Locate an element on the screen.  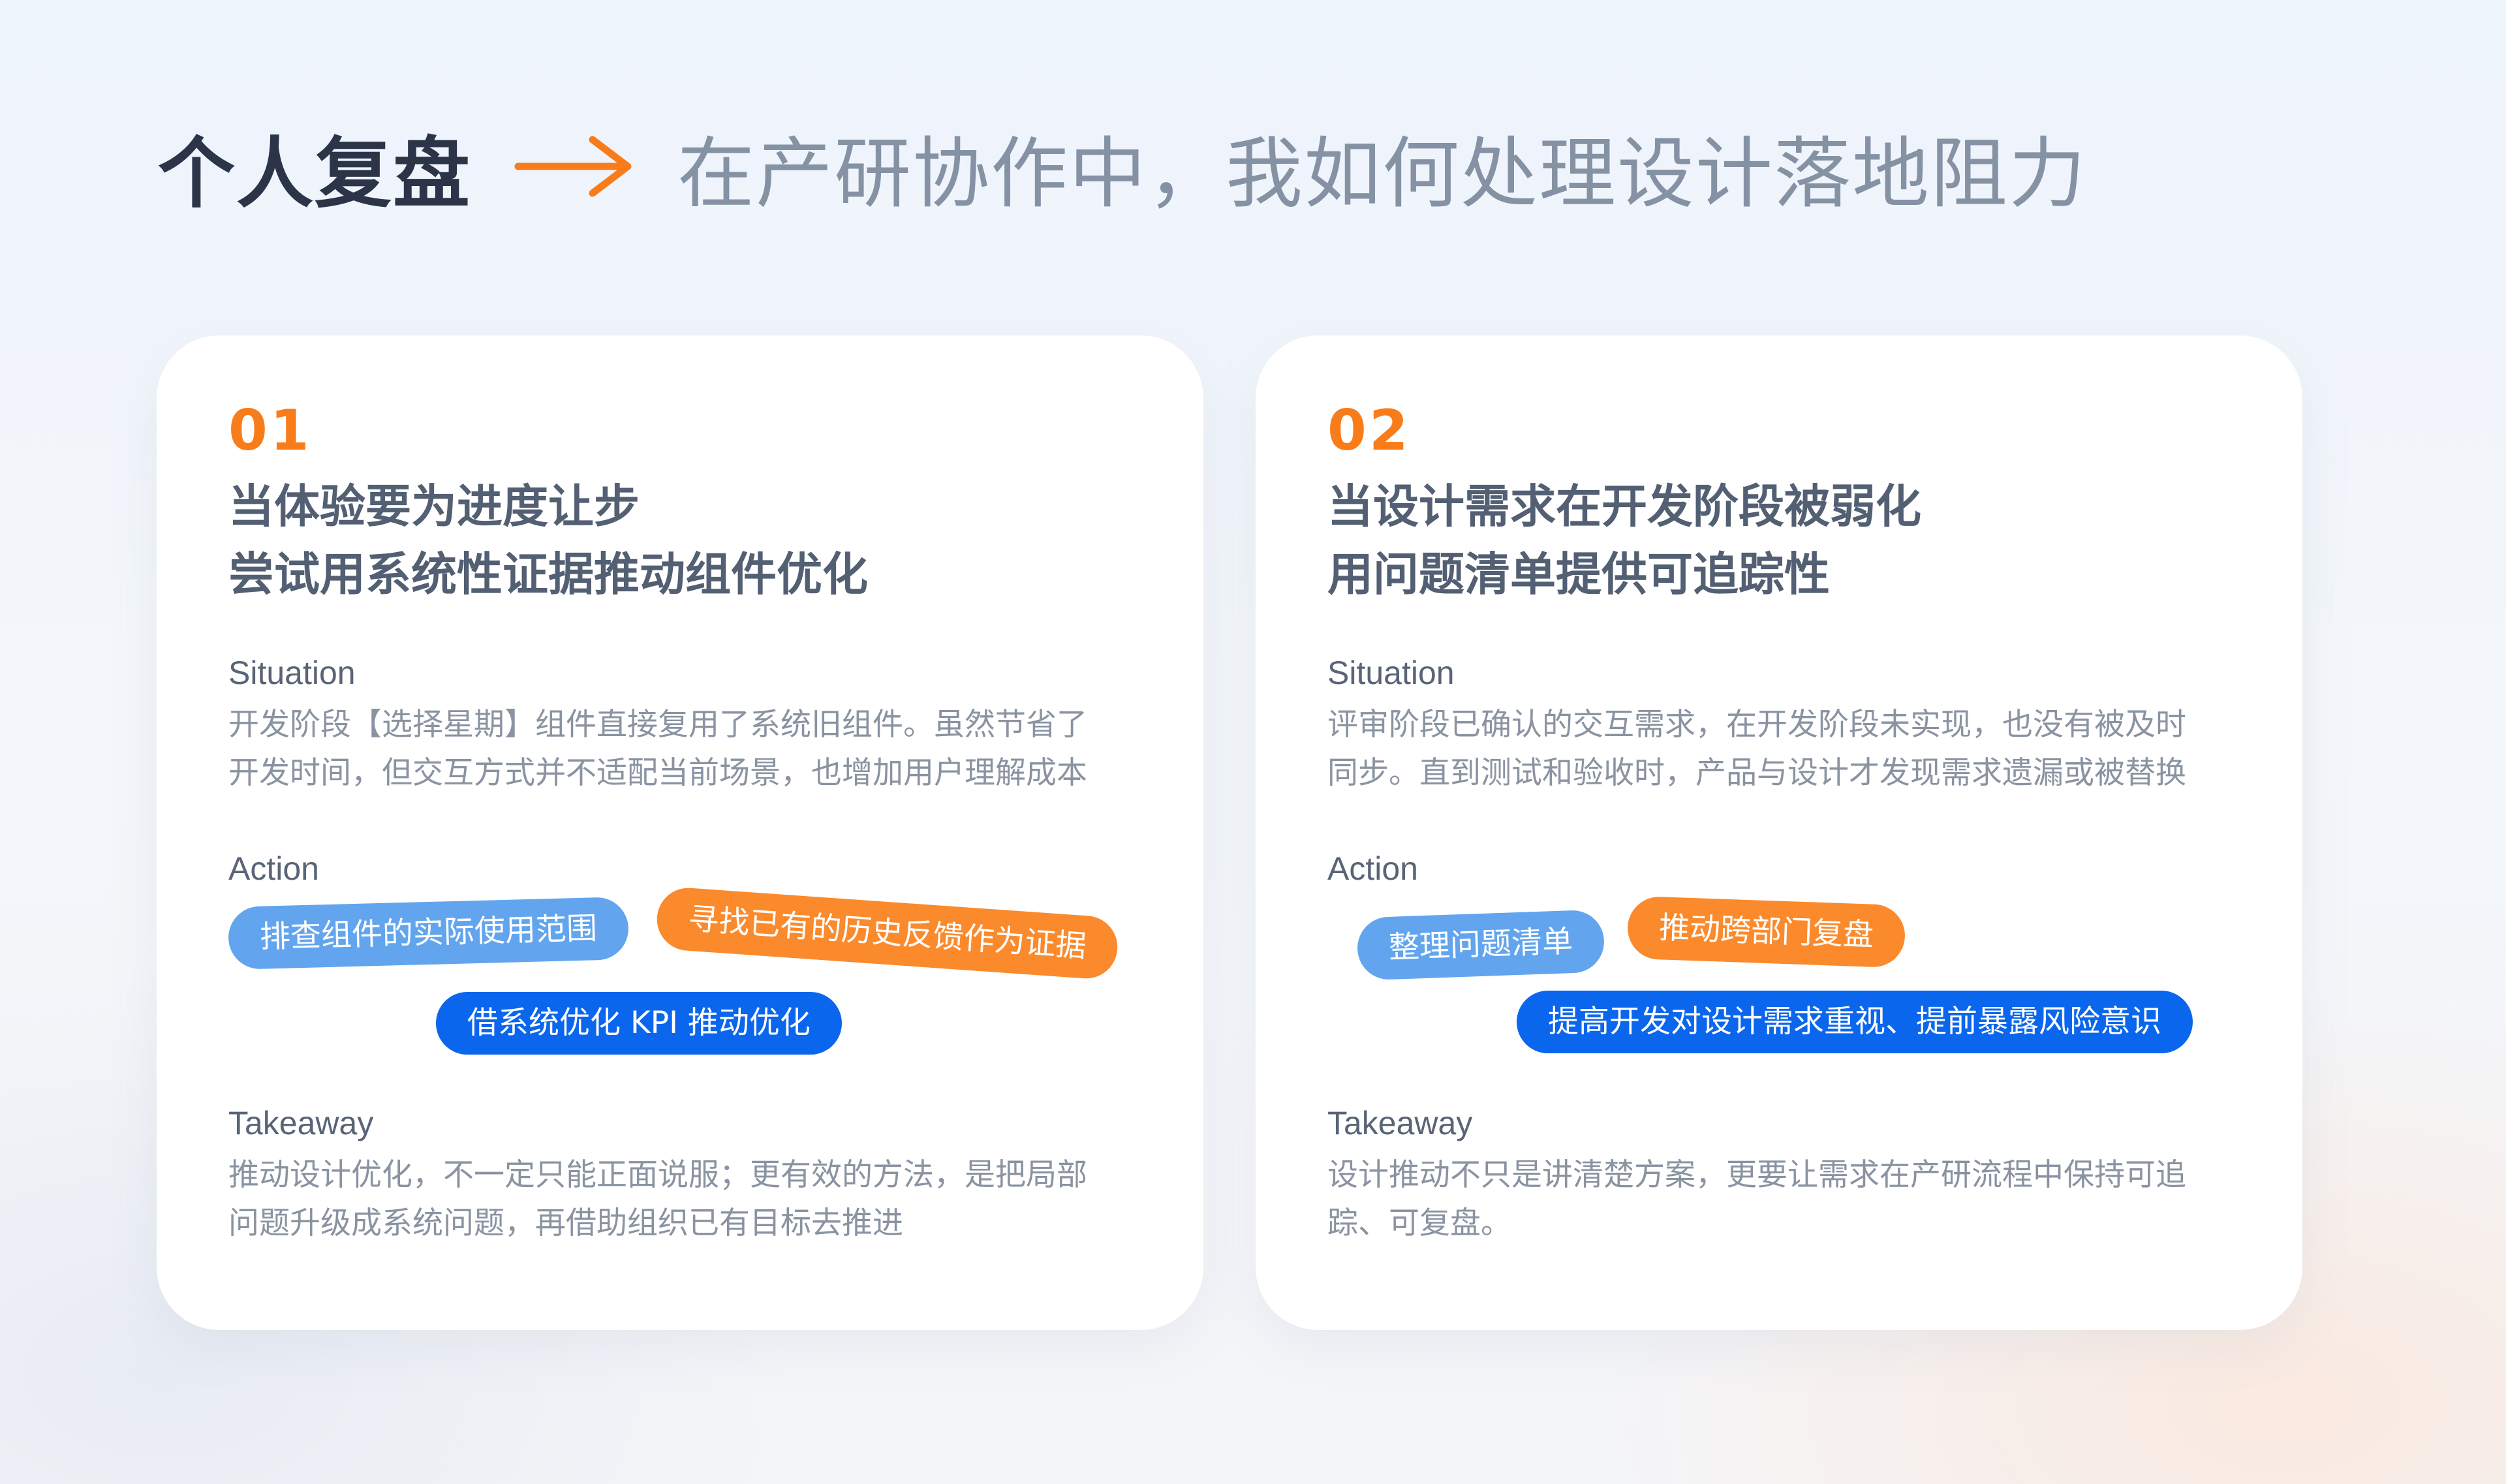
card-heading: 当设计需求在开发阶段被弱化 用问题清单提供可追踪性 is located at coordinates (1624, 540).